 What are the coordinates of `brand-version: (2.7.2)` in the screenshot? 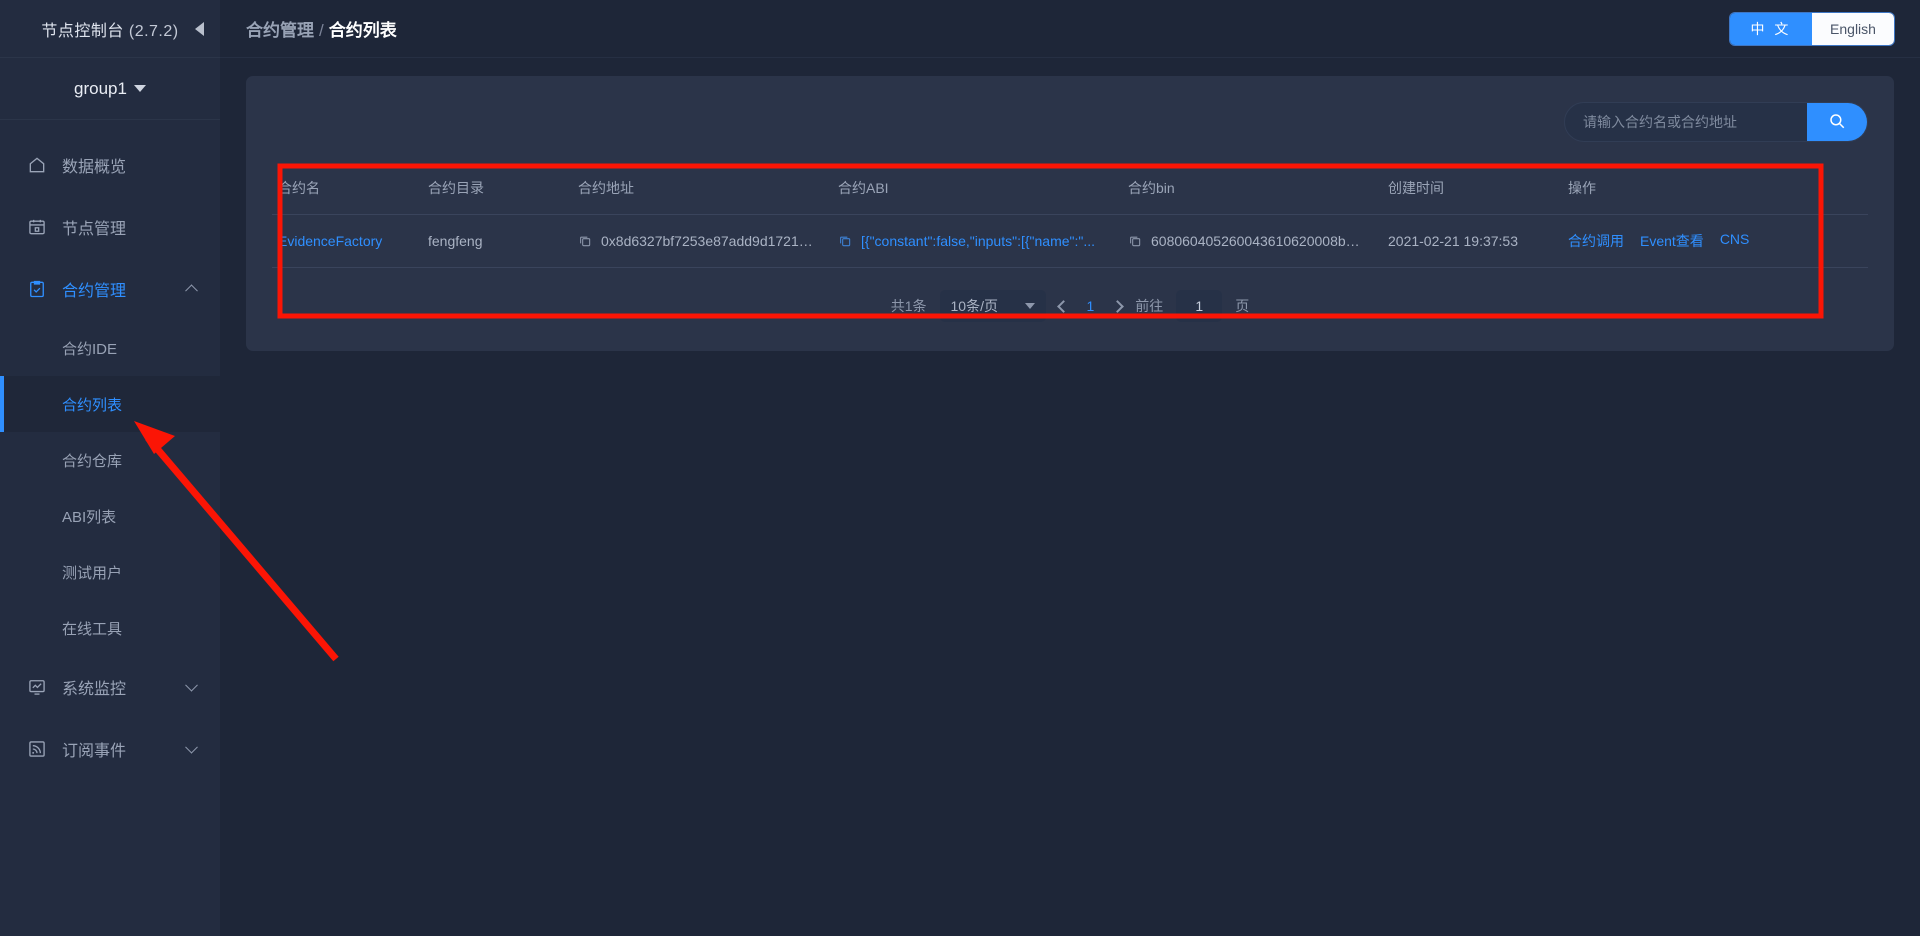 It's located at (153, 31).